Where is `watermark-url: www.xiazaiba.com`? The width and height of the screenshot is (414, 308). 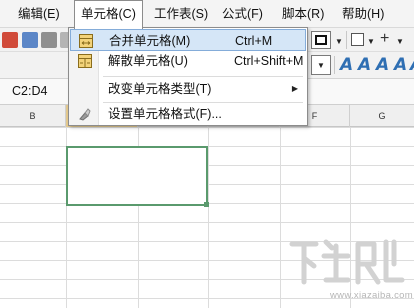 watermark-url: www.xiazaiba.com is located at coordinates (371, 295).